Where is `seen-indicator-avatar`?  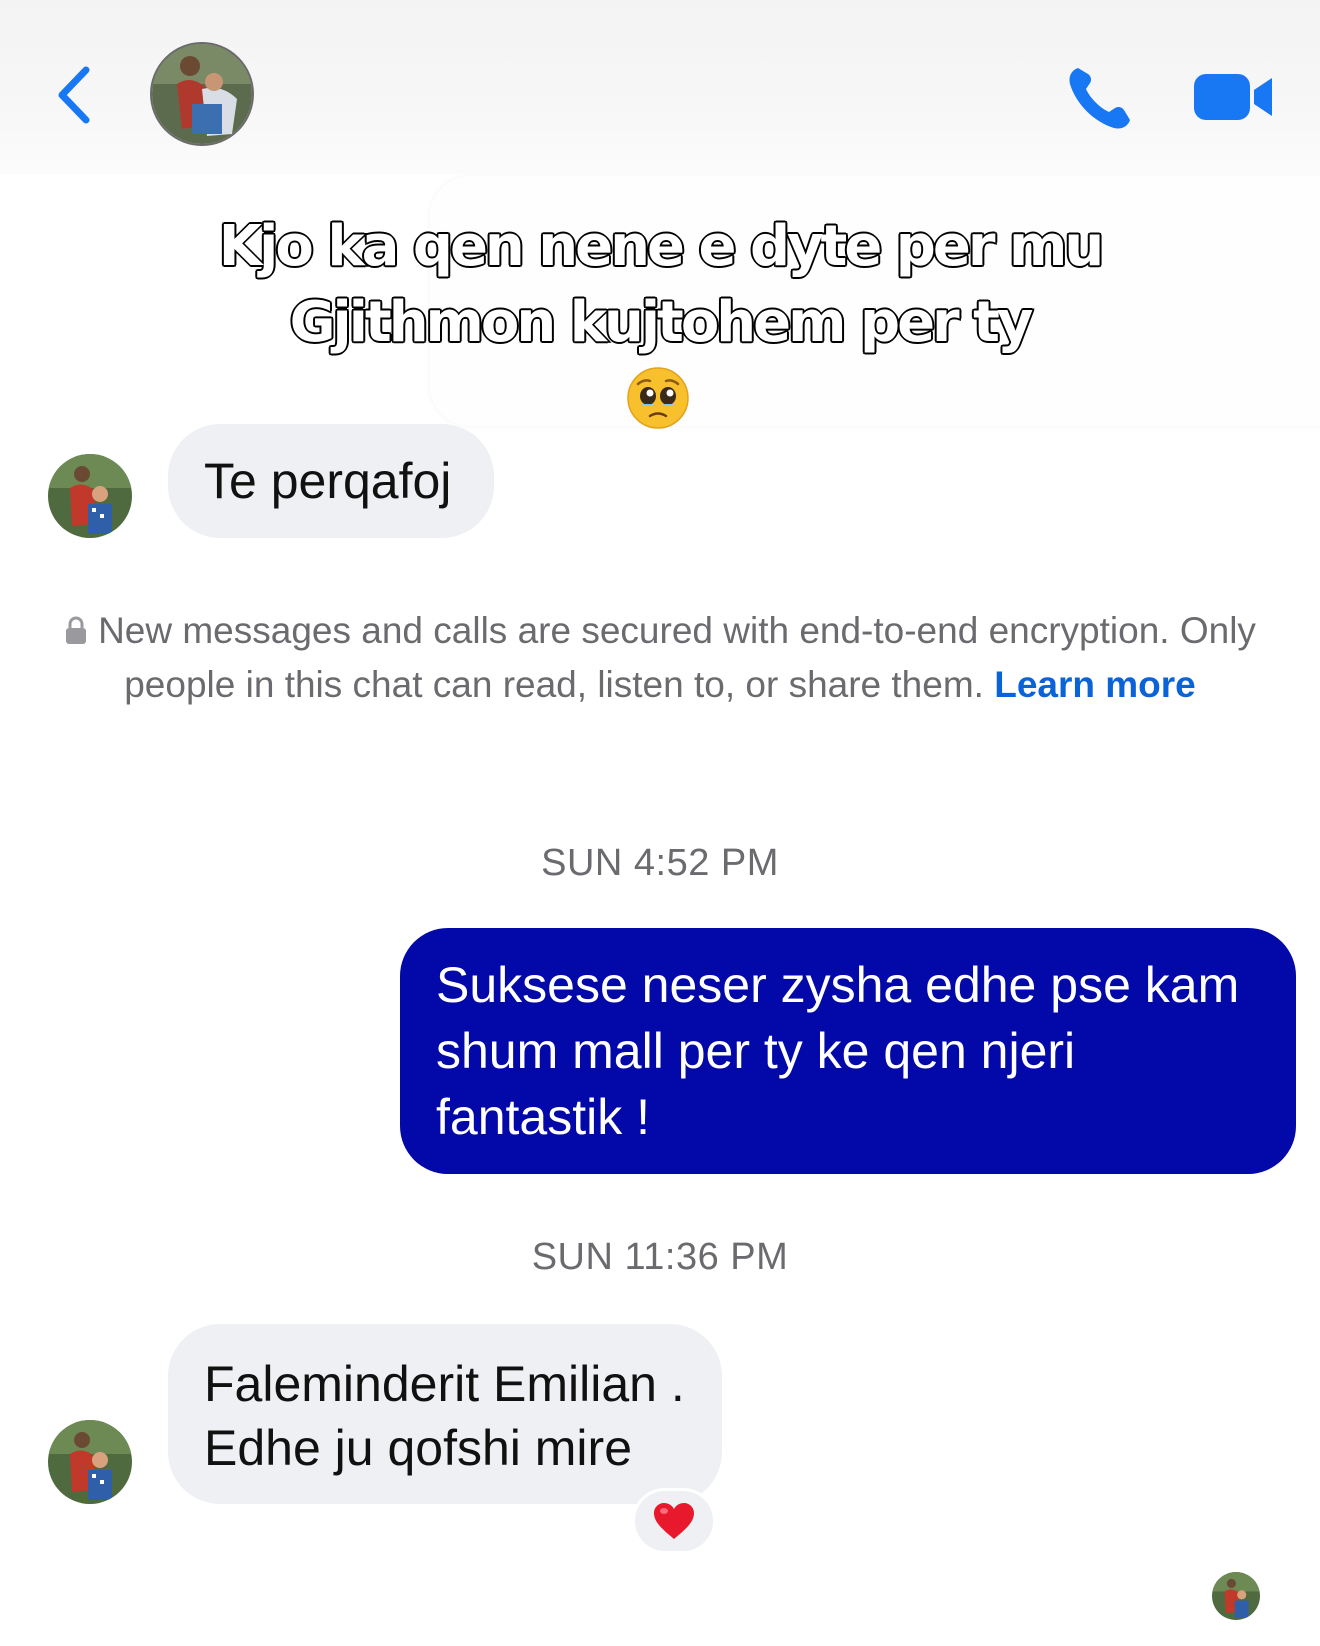 seen-indicator-avatar is located at coordinates (1236, 1596).